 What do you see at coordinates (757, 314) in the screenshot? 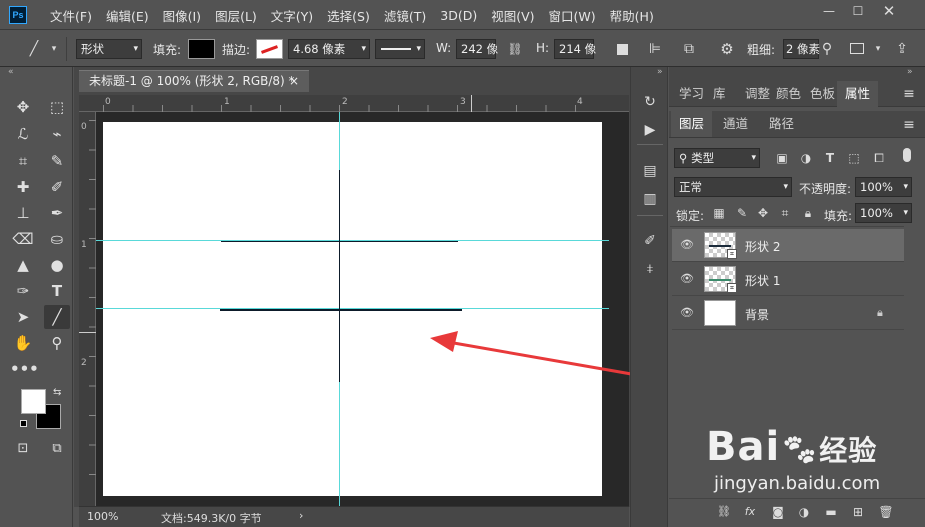
I see `layer-name: 背景` at bounding box center [757, 314].